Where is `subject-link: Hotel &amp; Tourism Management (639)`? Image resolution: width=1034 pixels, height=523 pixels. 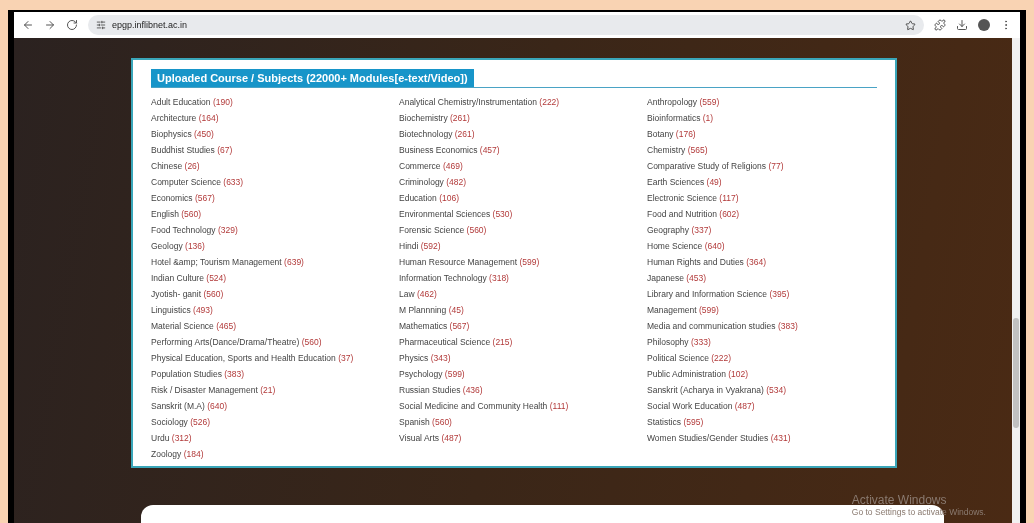 subject-link: Hotel &amp; Tourism Management (639) is located at coordinates (275, 262).